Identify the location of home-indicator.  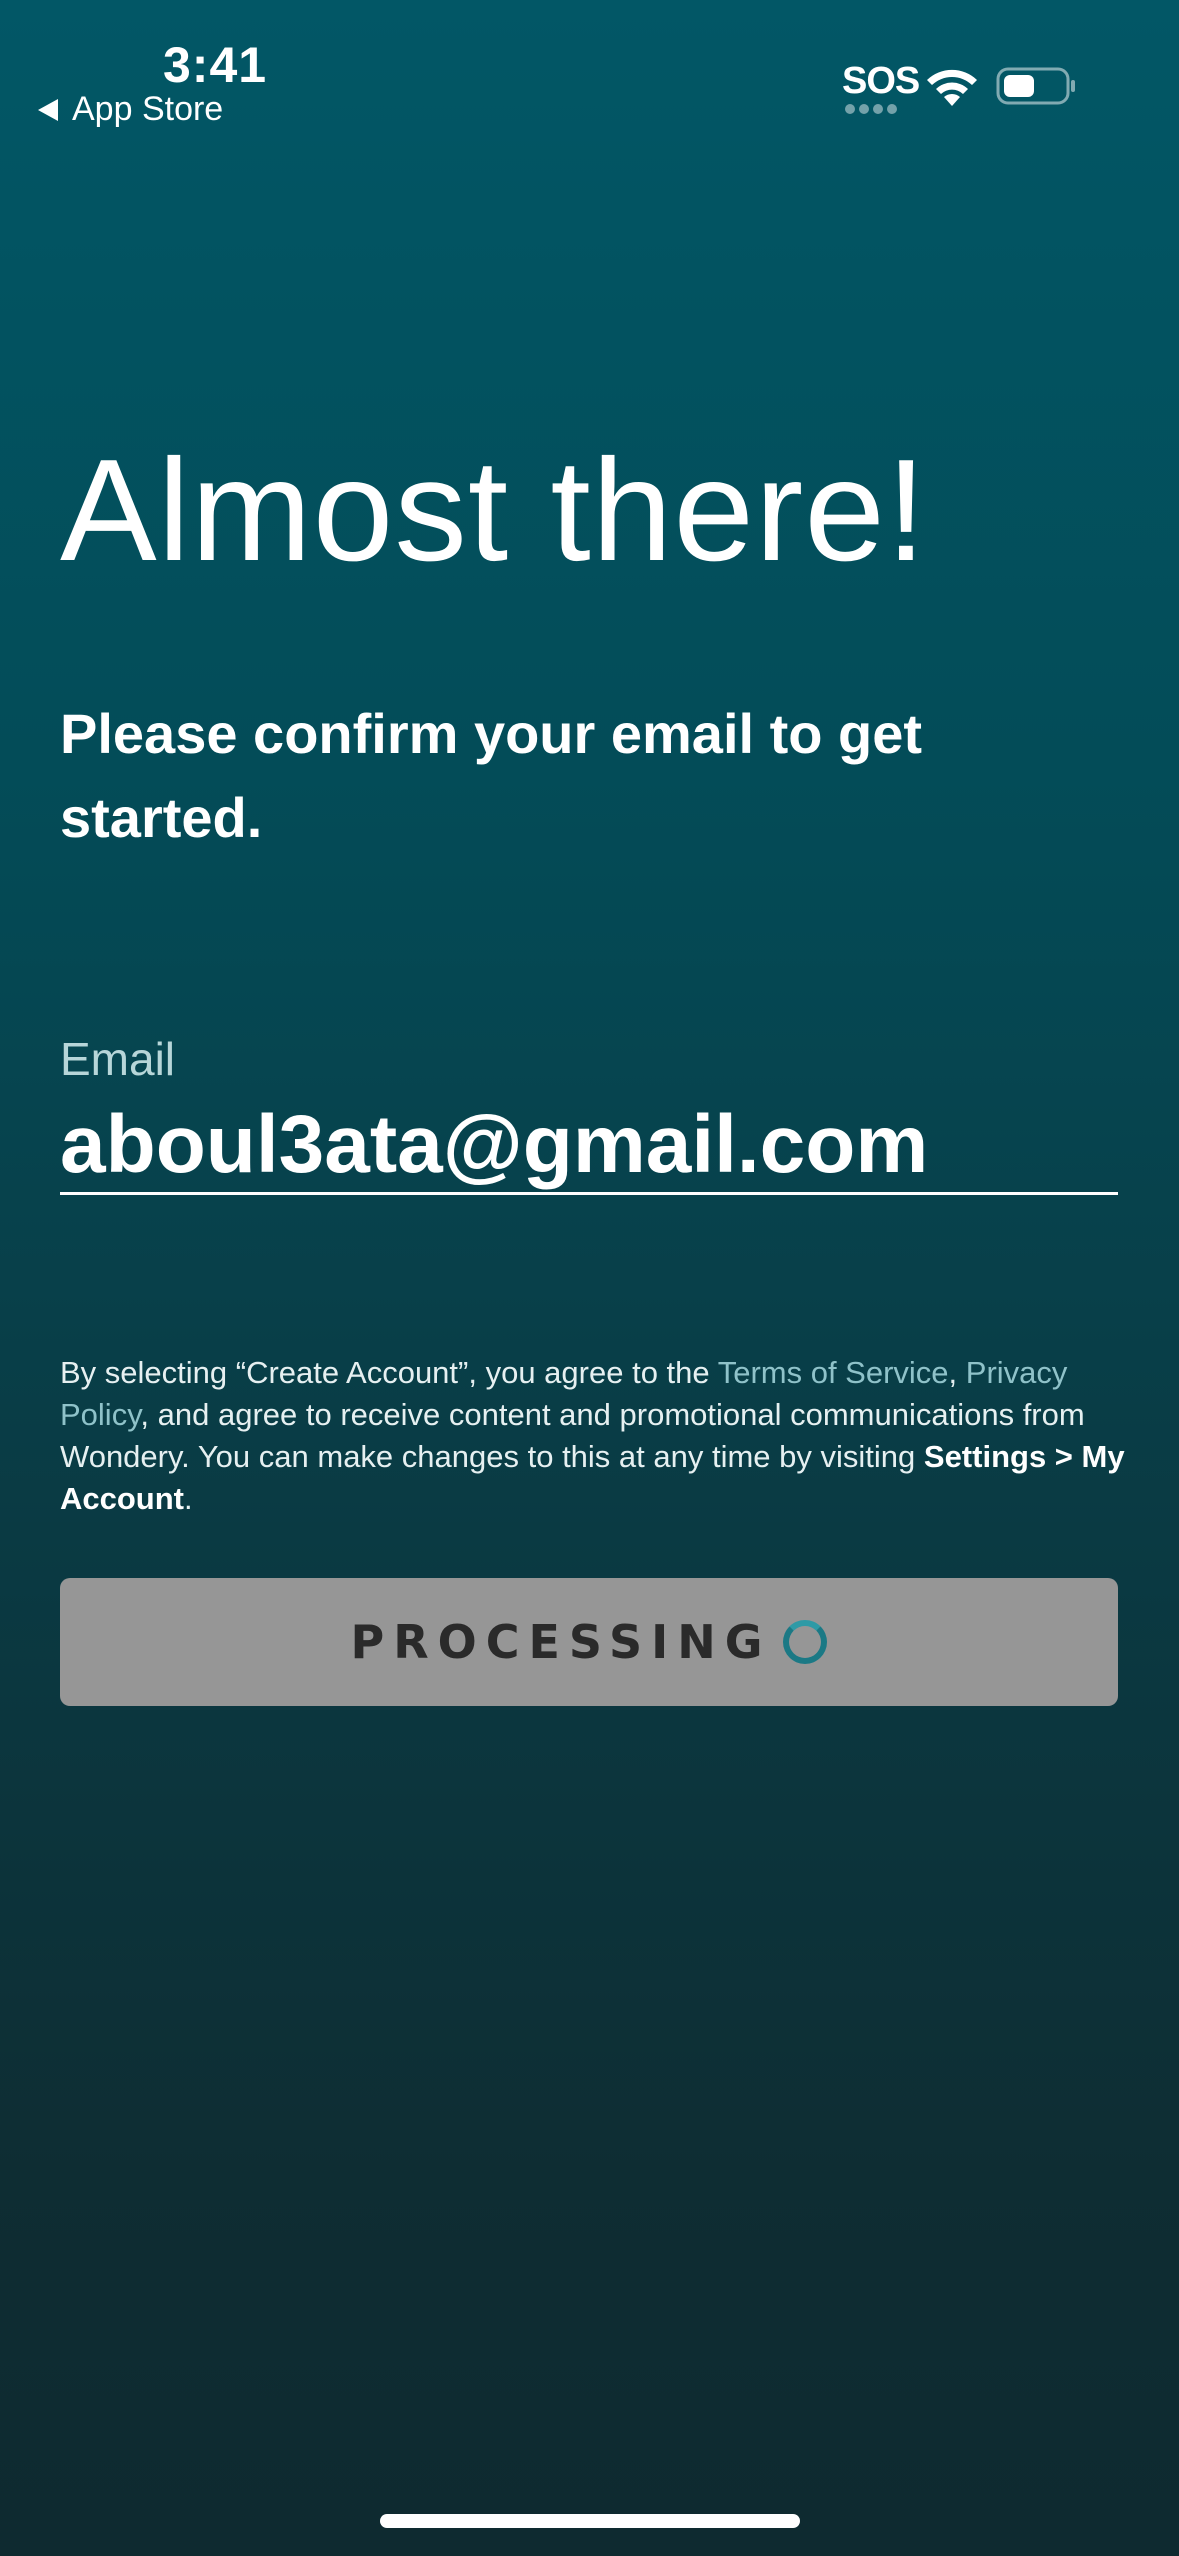
(590, 2521).